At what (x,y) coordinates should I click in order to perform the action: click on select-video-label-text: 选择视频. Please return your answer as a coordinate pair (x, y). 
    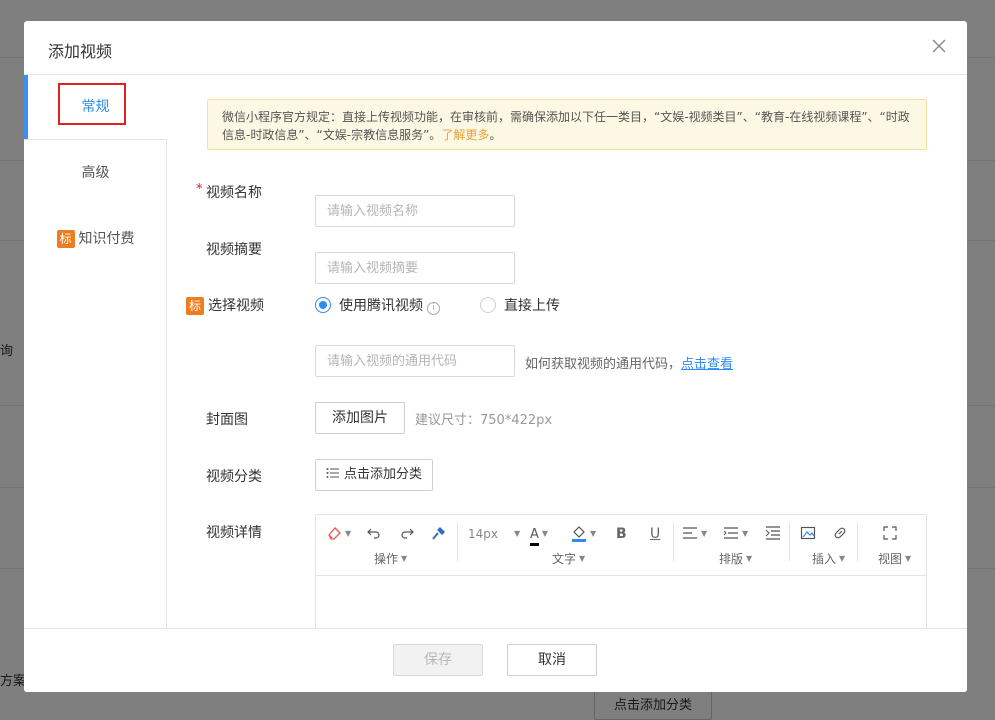
    Looking at the image, I should click on (236, 306).